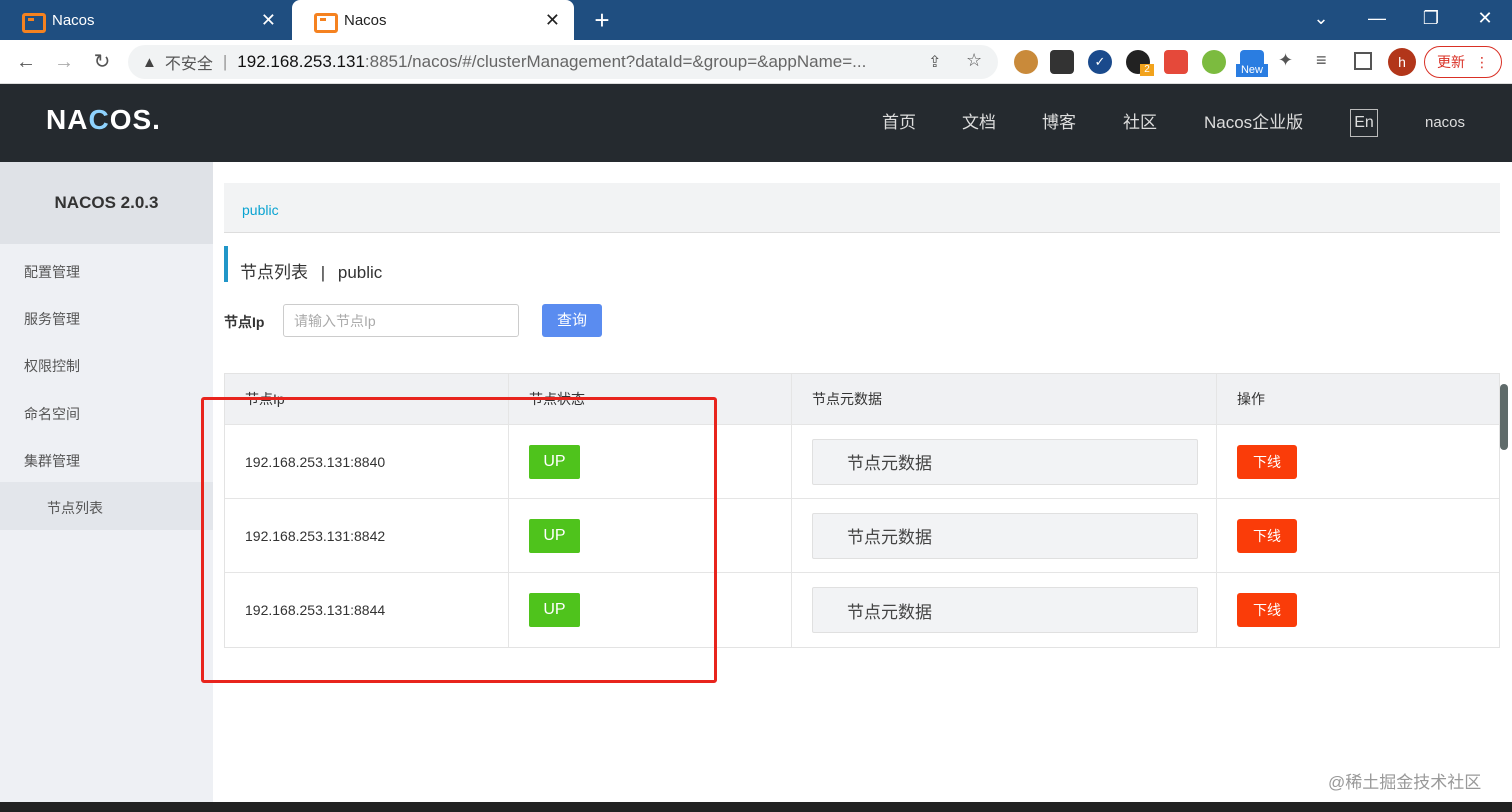 The height and width of the screenshot is (812, 1512). I want to click on cookie-extension-icon, so click(1026, 62).